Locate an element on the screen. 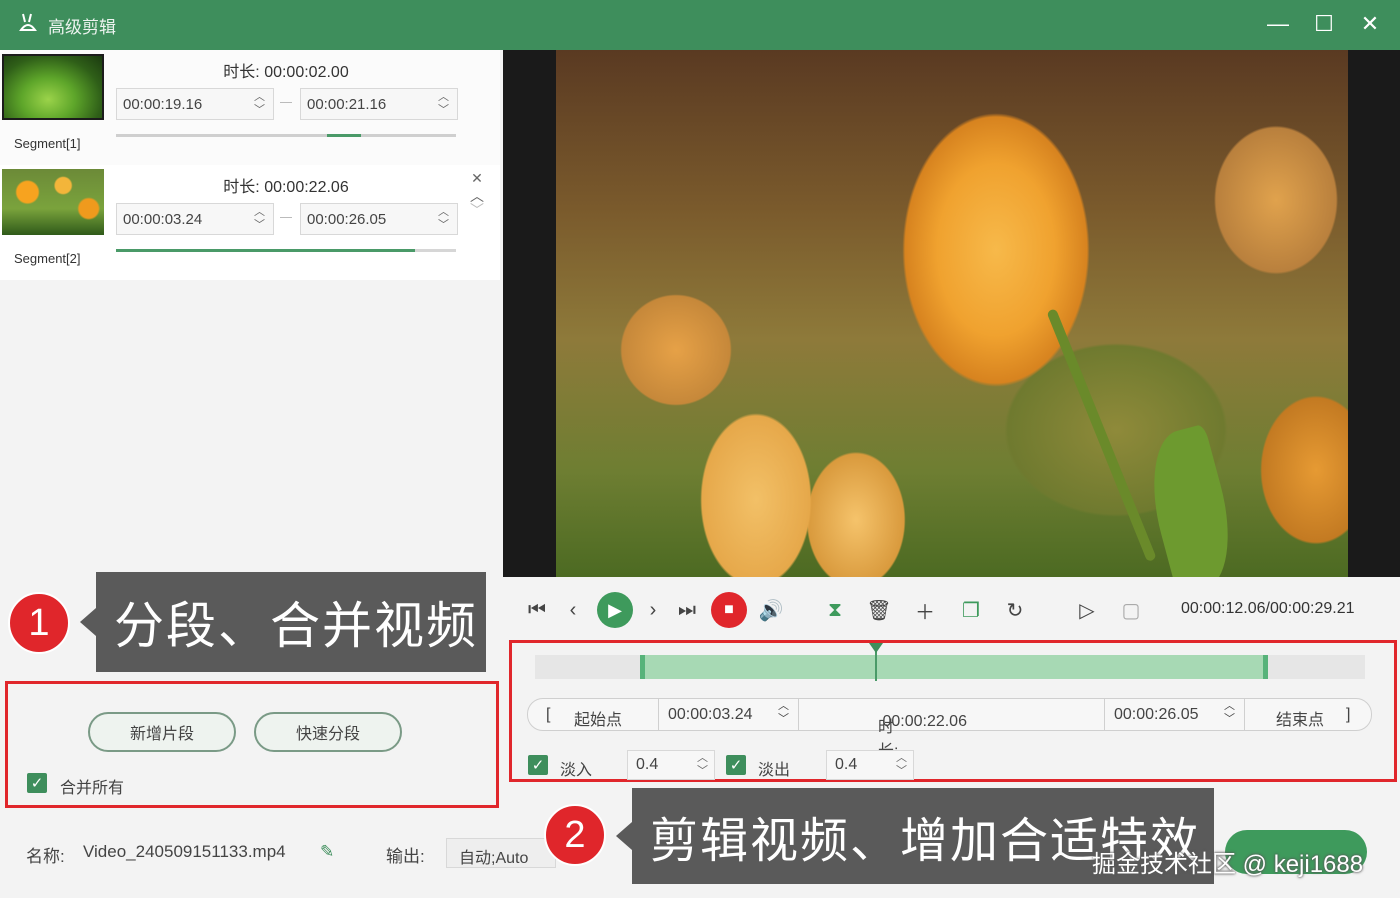  edit-name-icon: ✎ is located at coordinates (327, 852).